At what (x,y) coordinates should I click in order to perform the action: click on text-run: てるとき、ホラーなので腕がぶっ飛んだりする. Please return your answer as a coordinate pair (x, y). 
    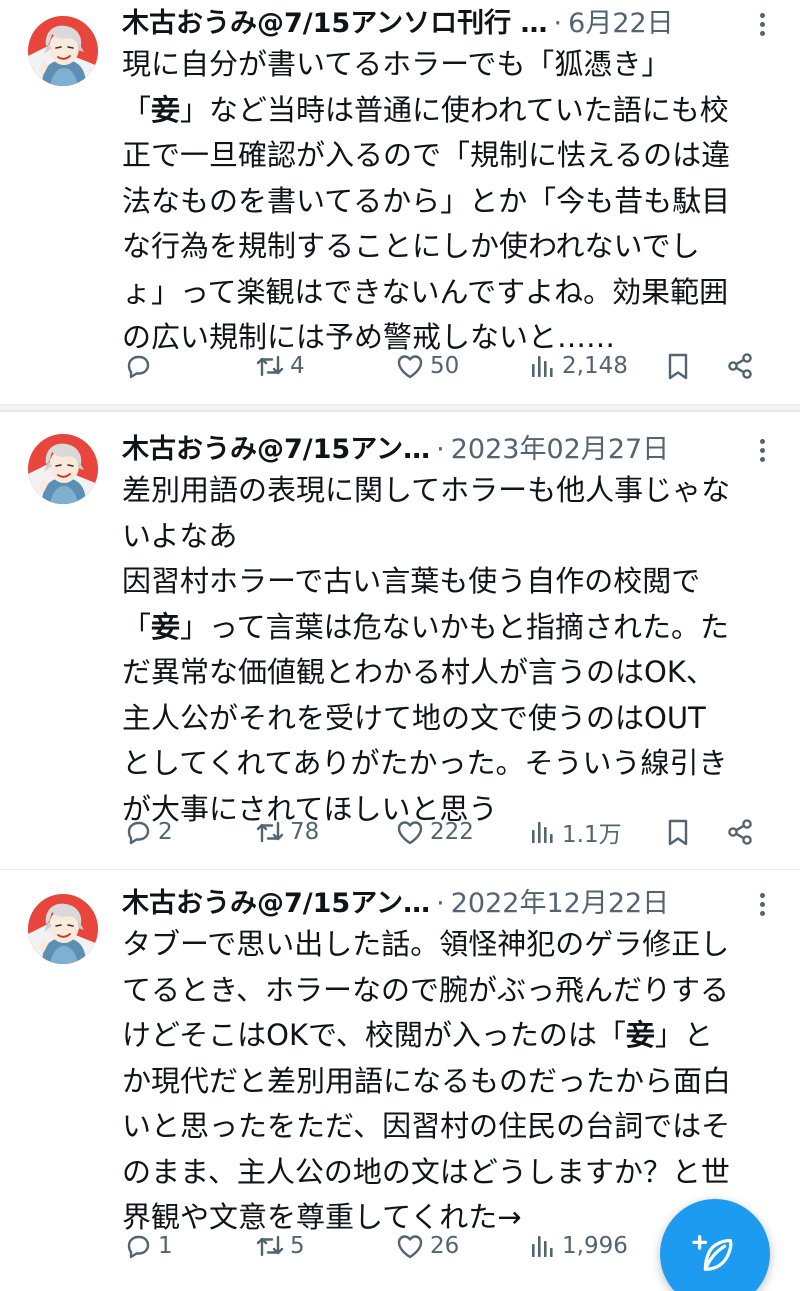
    Looking at the image, I should click on (425, 989).